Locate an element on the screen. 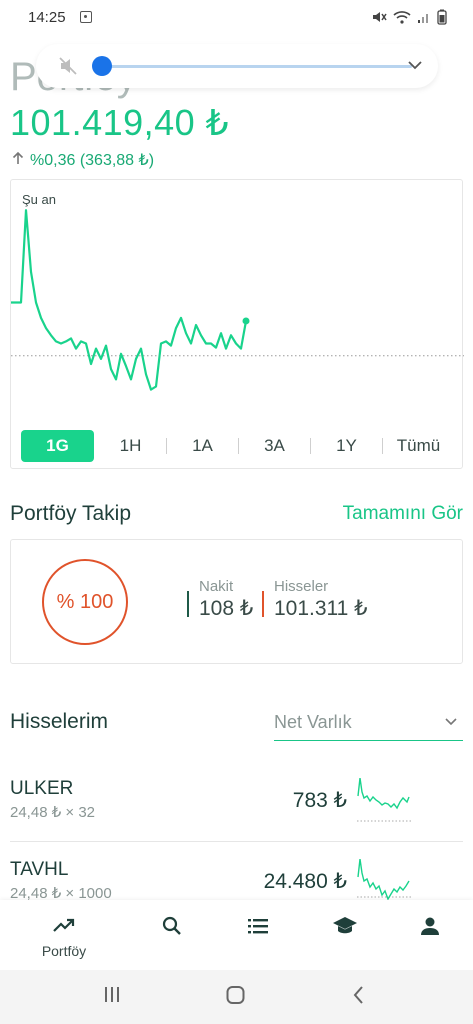  period-tab: 3A is located at coordinates (274, 446).